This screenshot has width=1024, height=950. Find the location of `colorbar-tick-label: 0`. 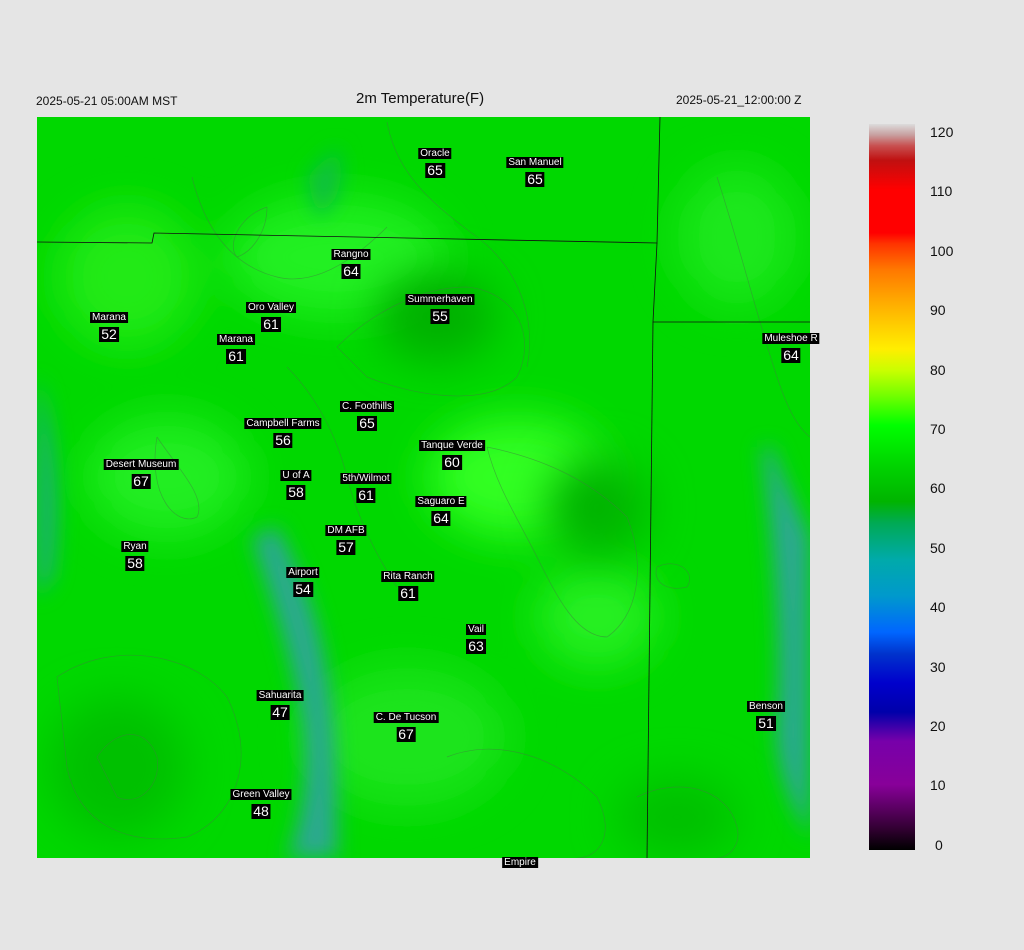

colorbar-tick-label: 0 is located at coordinates (939, 845).